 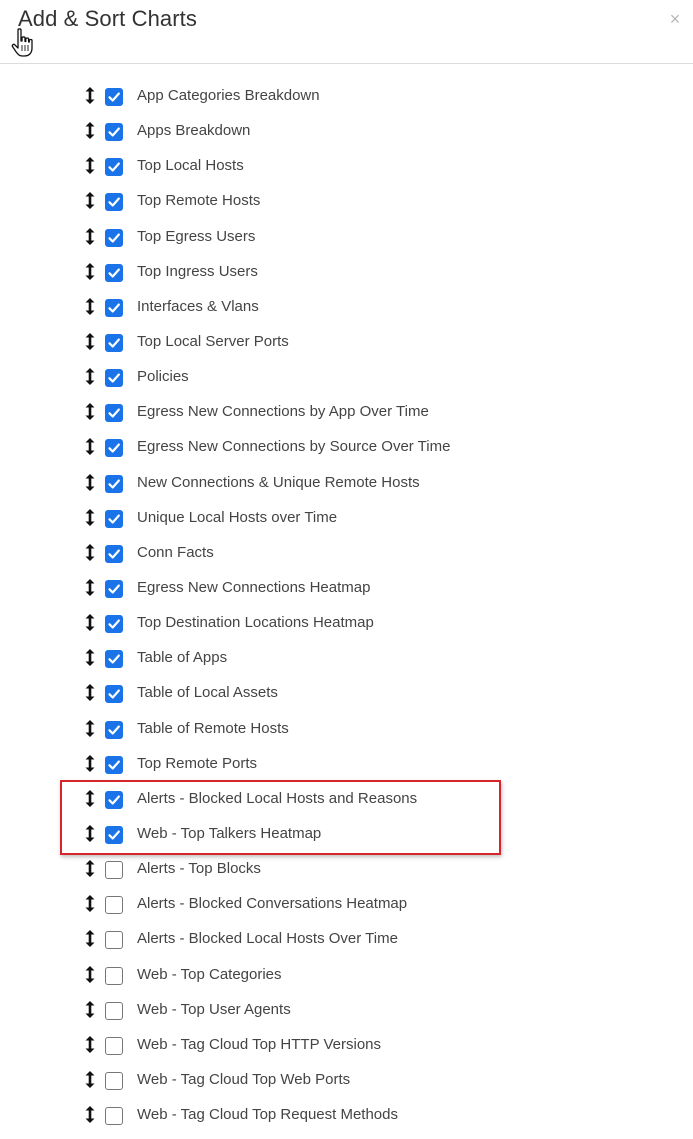 I want to click on chart-list-item: Table of Local Assets, so click(x=346, y=699).